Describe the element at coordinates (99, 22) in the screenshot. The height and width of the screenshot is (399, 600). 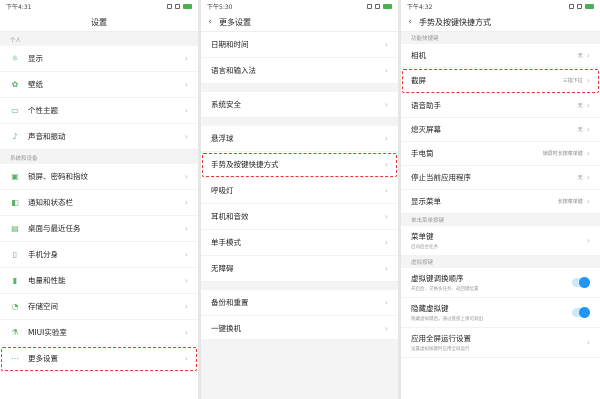
I see `page-title: 设置` at that location.